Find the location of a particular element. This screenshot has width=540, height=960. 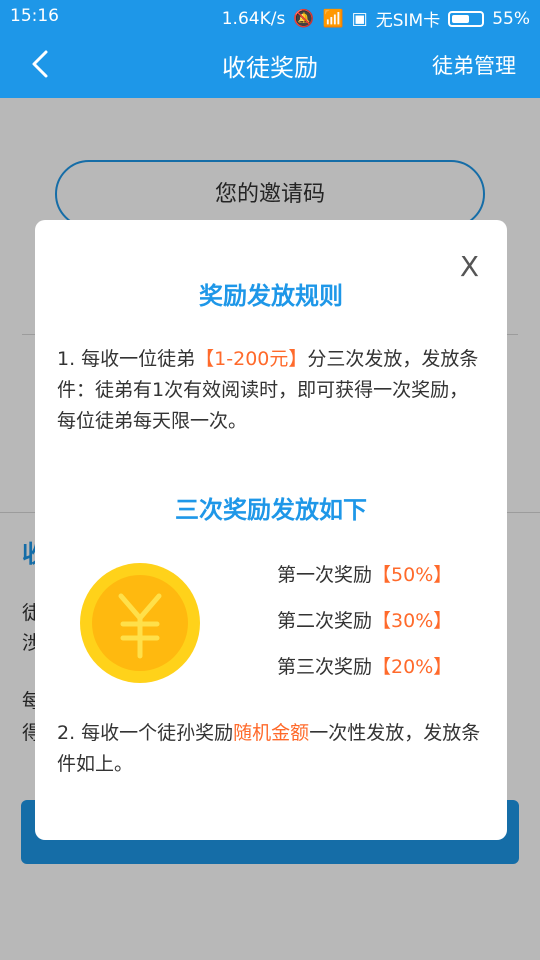

sim-icon: ▣ is located at coordinates (359, 18).